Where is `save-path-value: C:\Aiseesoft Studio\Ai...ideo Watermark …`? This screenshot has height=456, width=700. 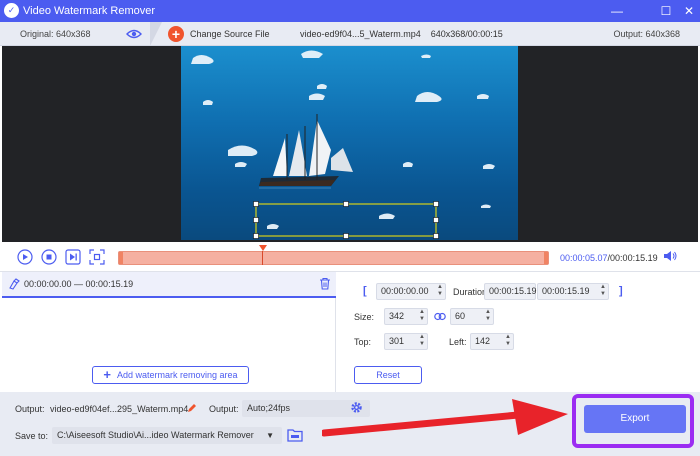
save-path-value: C:\Aiseesoft Studio\Ai...ideo Watermark … is located at coordinates (155, 435).